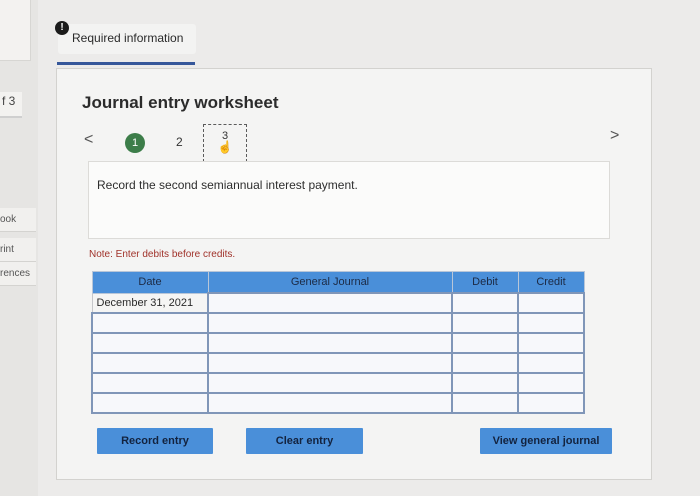  Describe the element at coordinates (155, 441) in the screenshot. I see `record-entry-button: Record entry` at that location.